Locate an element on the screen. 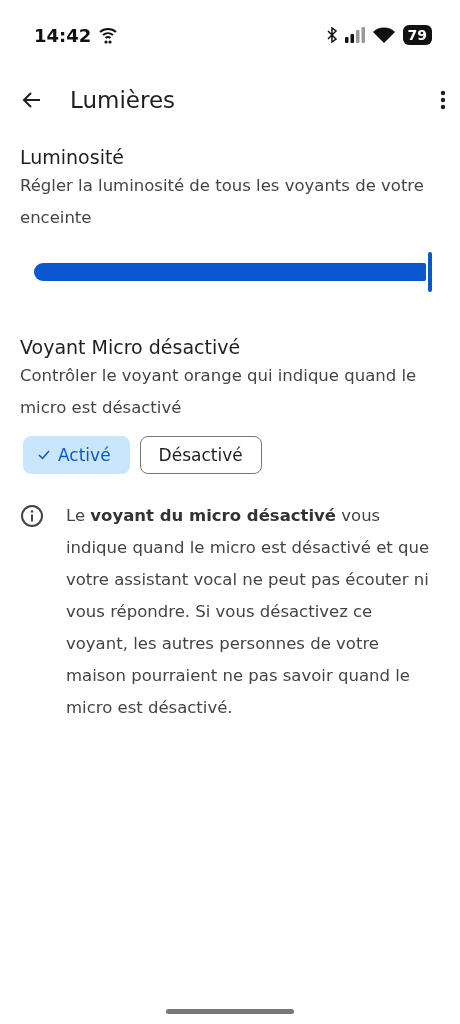 The image size is (460, 1024). signal-icon is located at coordinates (354, 35).